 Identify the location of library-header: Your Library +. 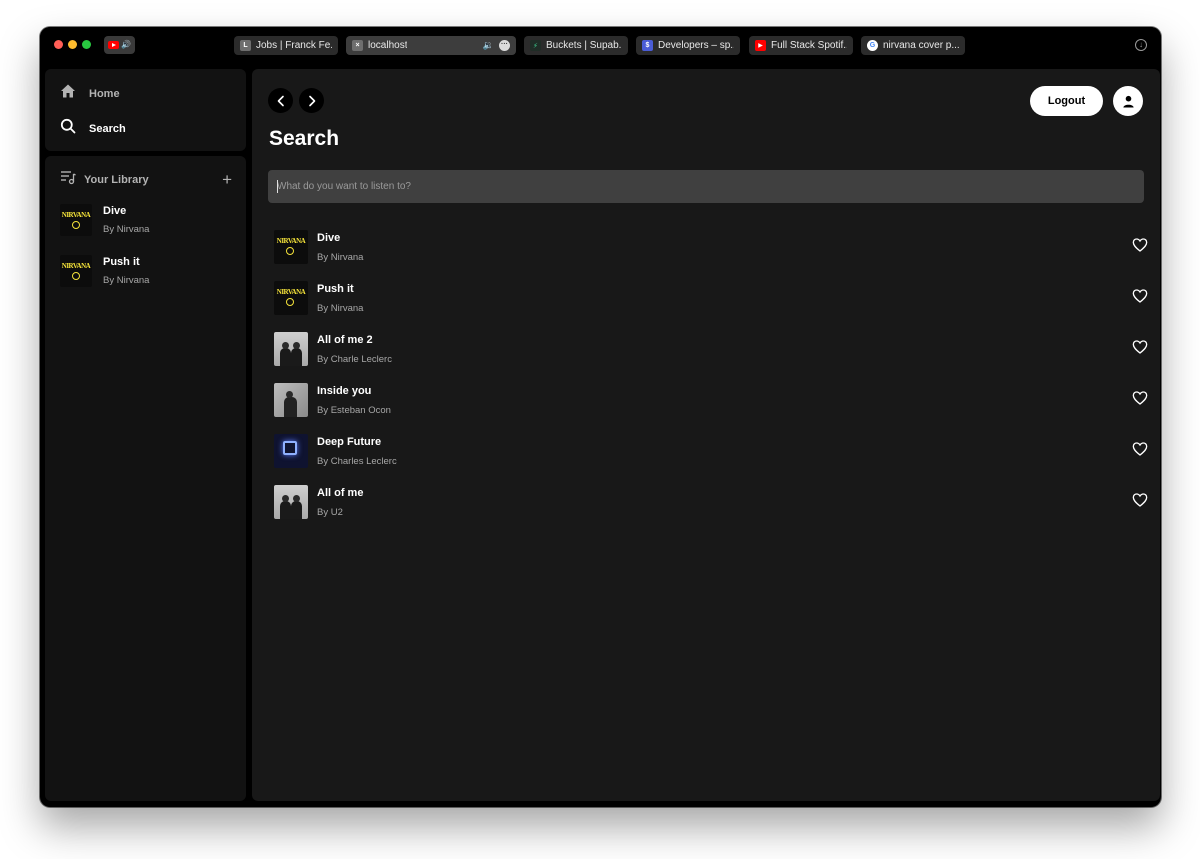
(146, 179).